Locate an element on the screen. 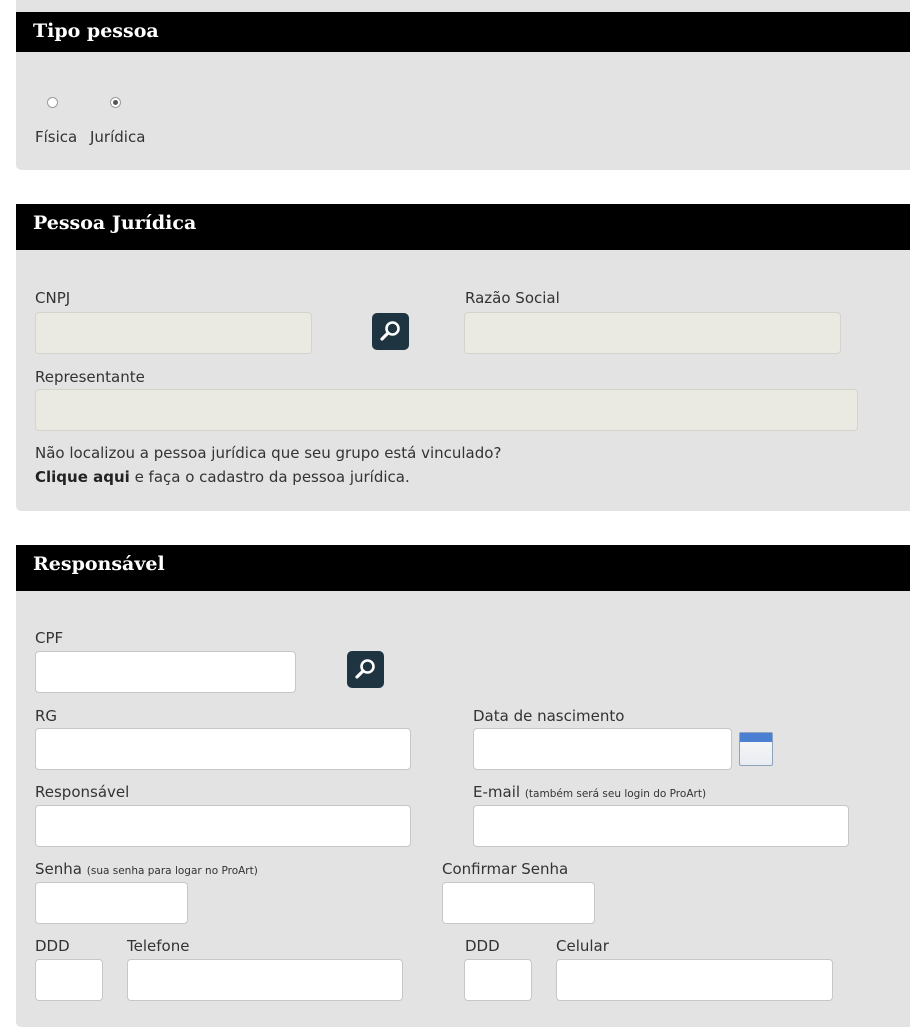  celular-input is located at coordinates (694, 980).